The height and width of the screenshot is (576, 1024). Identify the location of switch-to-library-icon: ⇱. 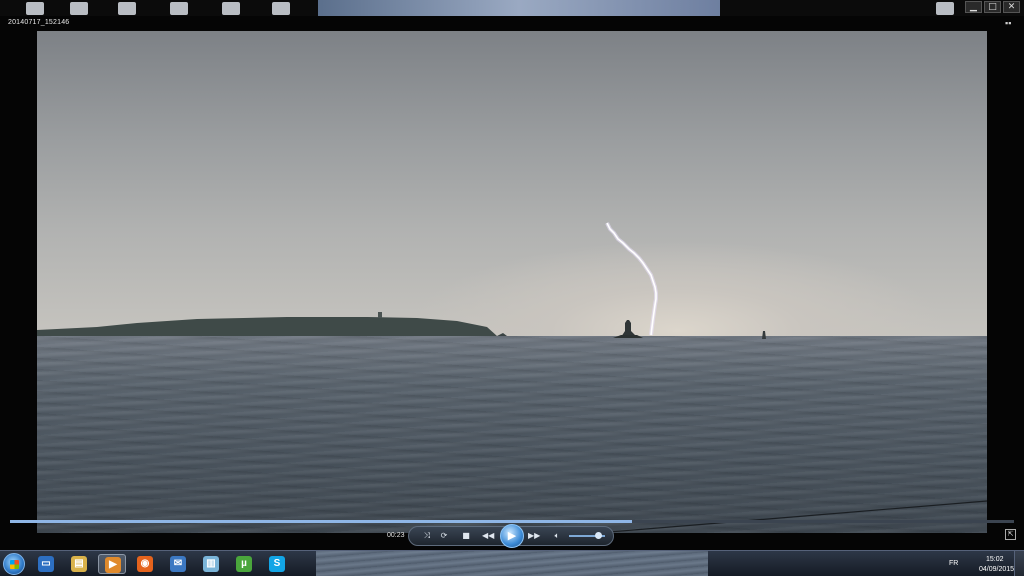
(1010, 534).